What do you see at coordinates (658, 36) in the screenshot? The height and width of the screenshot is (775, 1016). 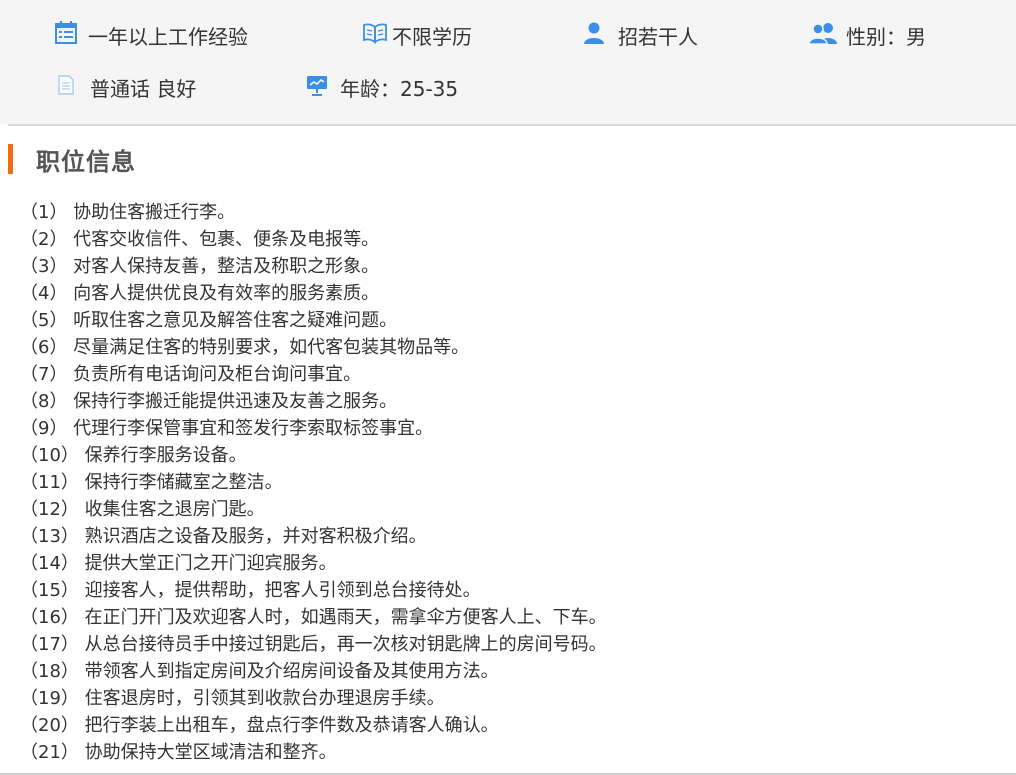 I see `headcount-text: 招若干人` at bounding box center [658, 36].